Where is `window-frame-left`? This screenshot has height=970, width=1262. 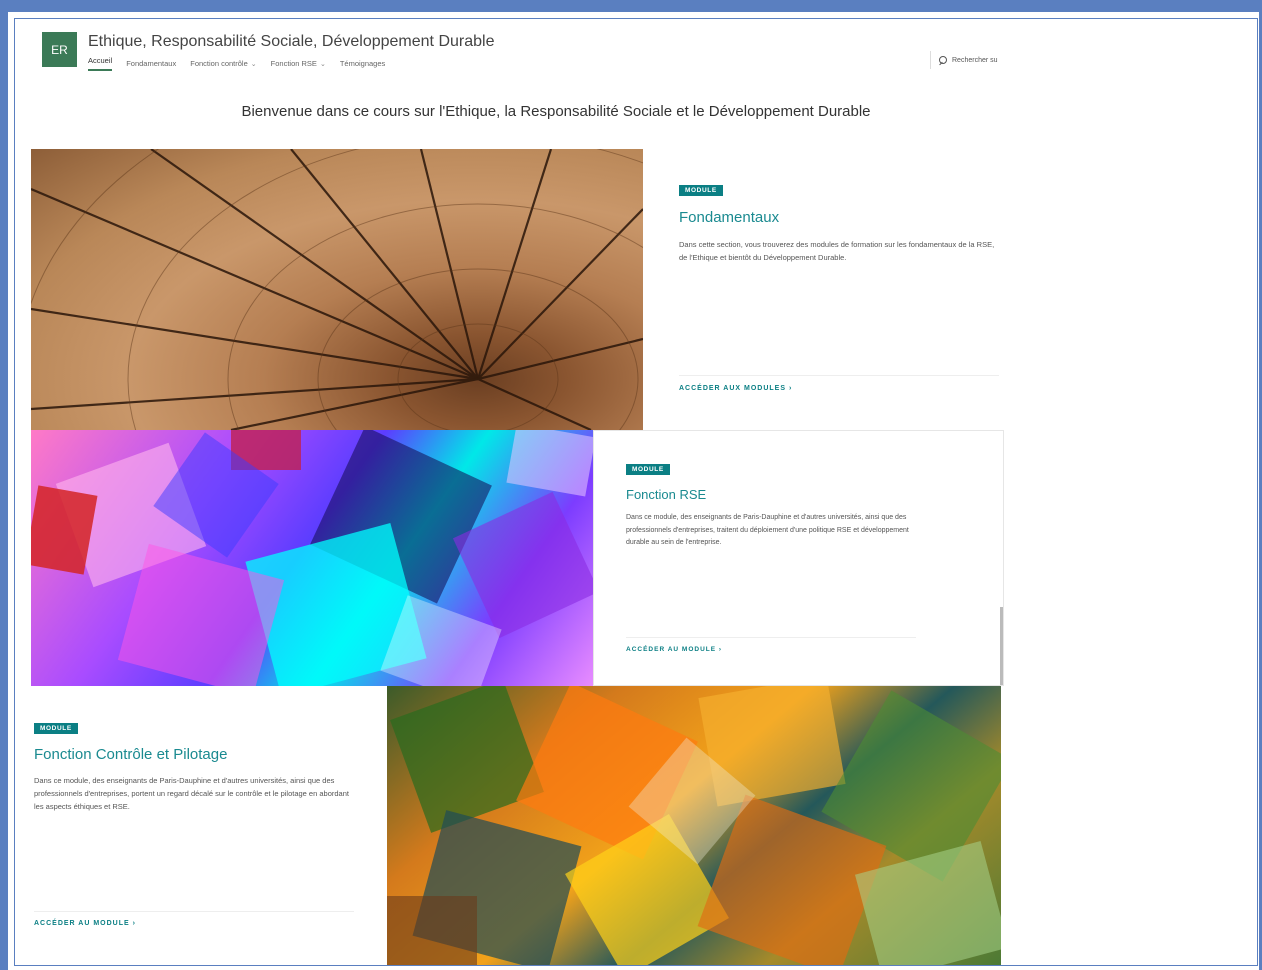 window-frame-left is located at coordinates (4, 485).